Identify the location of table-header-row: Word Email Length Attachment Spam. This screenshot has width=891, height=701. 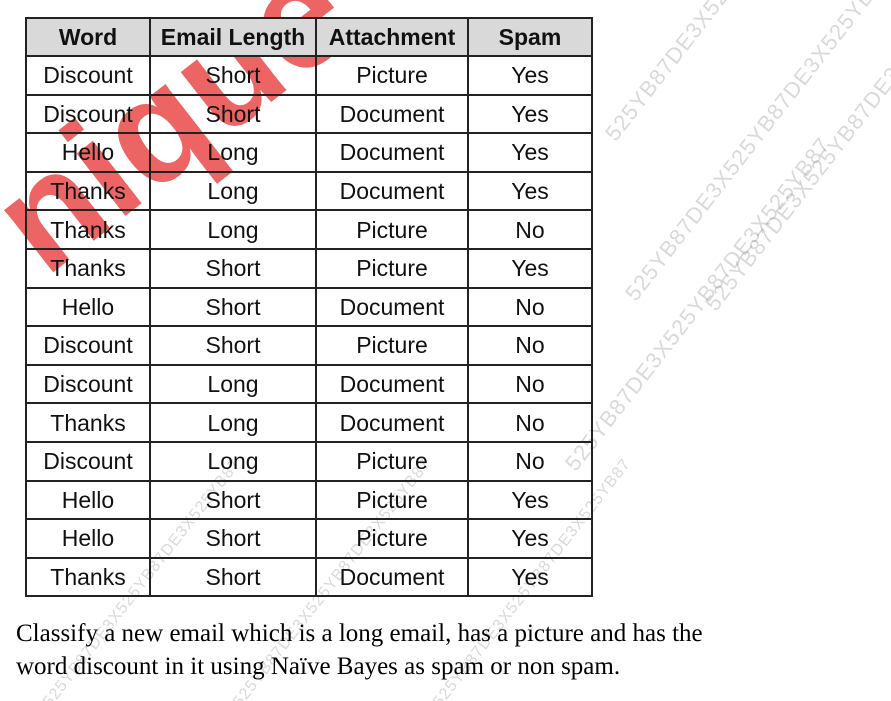
(309, 37).